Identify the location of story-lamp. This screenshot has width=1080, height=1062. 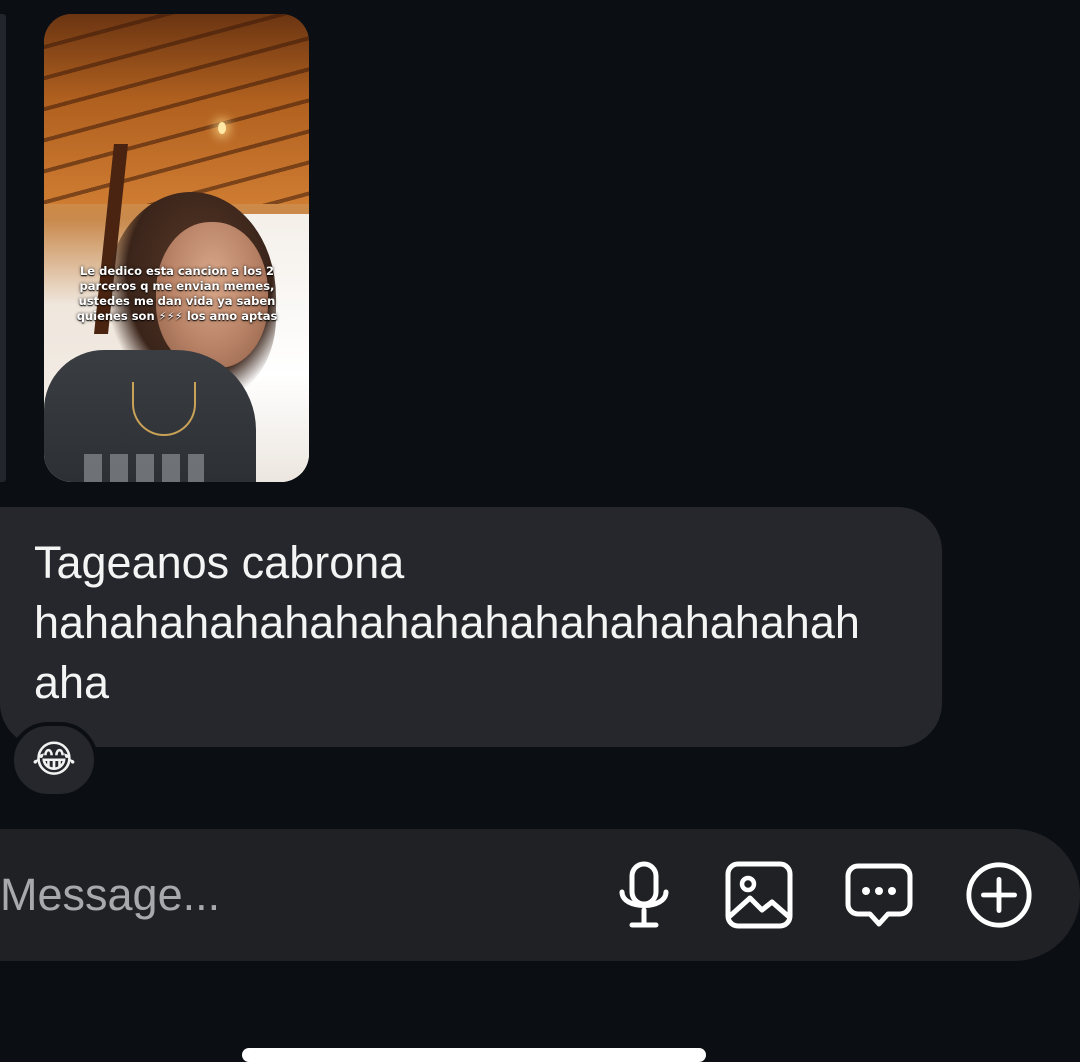
(222, 128).